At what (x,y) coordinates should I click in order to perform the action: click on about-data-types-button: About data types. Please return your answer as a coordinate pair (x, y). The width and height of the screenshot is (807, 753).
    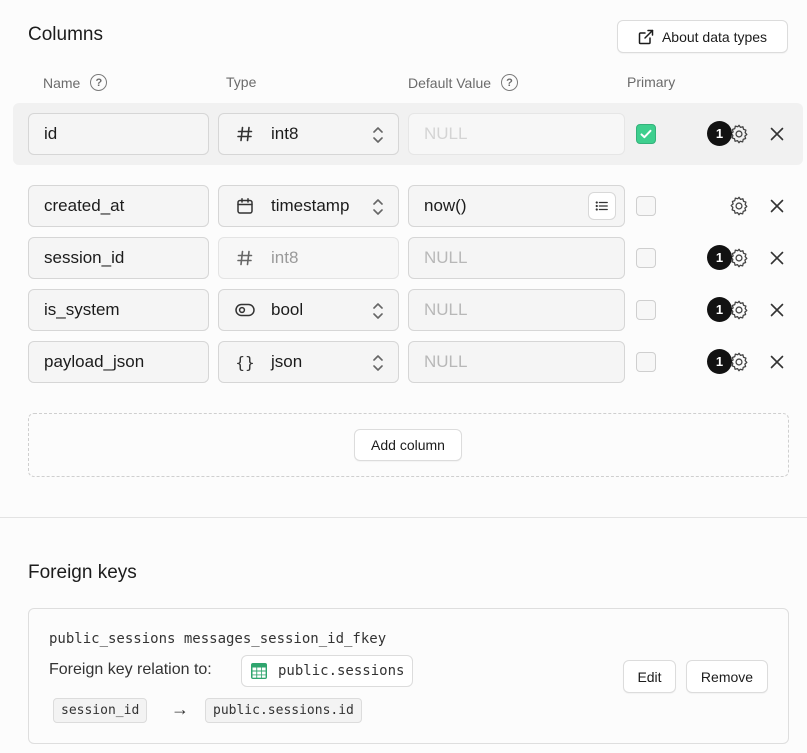
    Looking at the image, I should click on (702, 36).